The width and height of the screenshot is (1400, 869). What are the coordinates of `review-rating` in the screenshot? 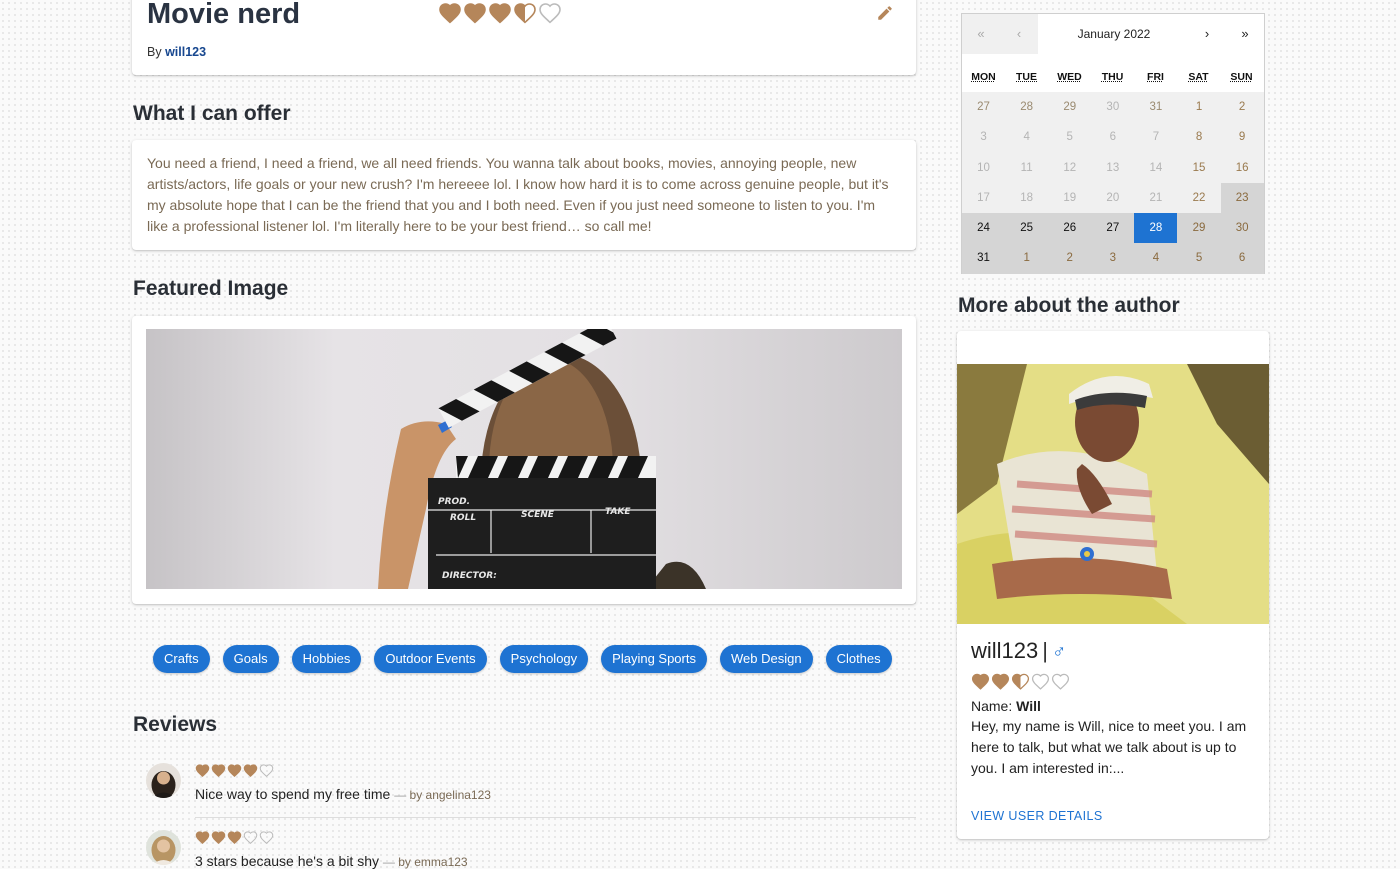 It's located at (234, 837).